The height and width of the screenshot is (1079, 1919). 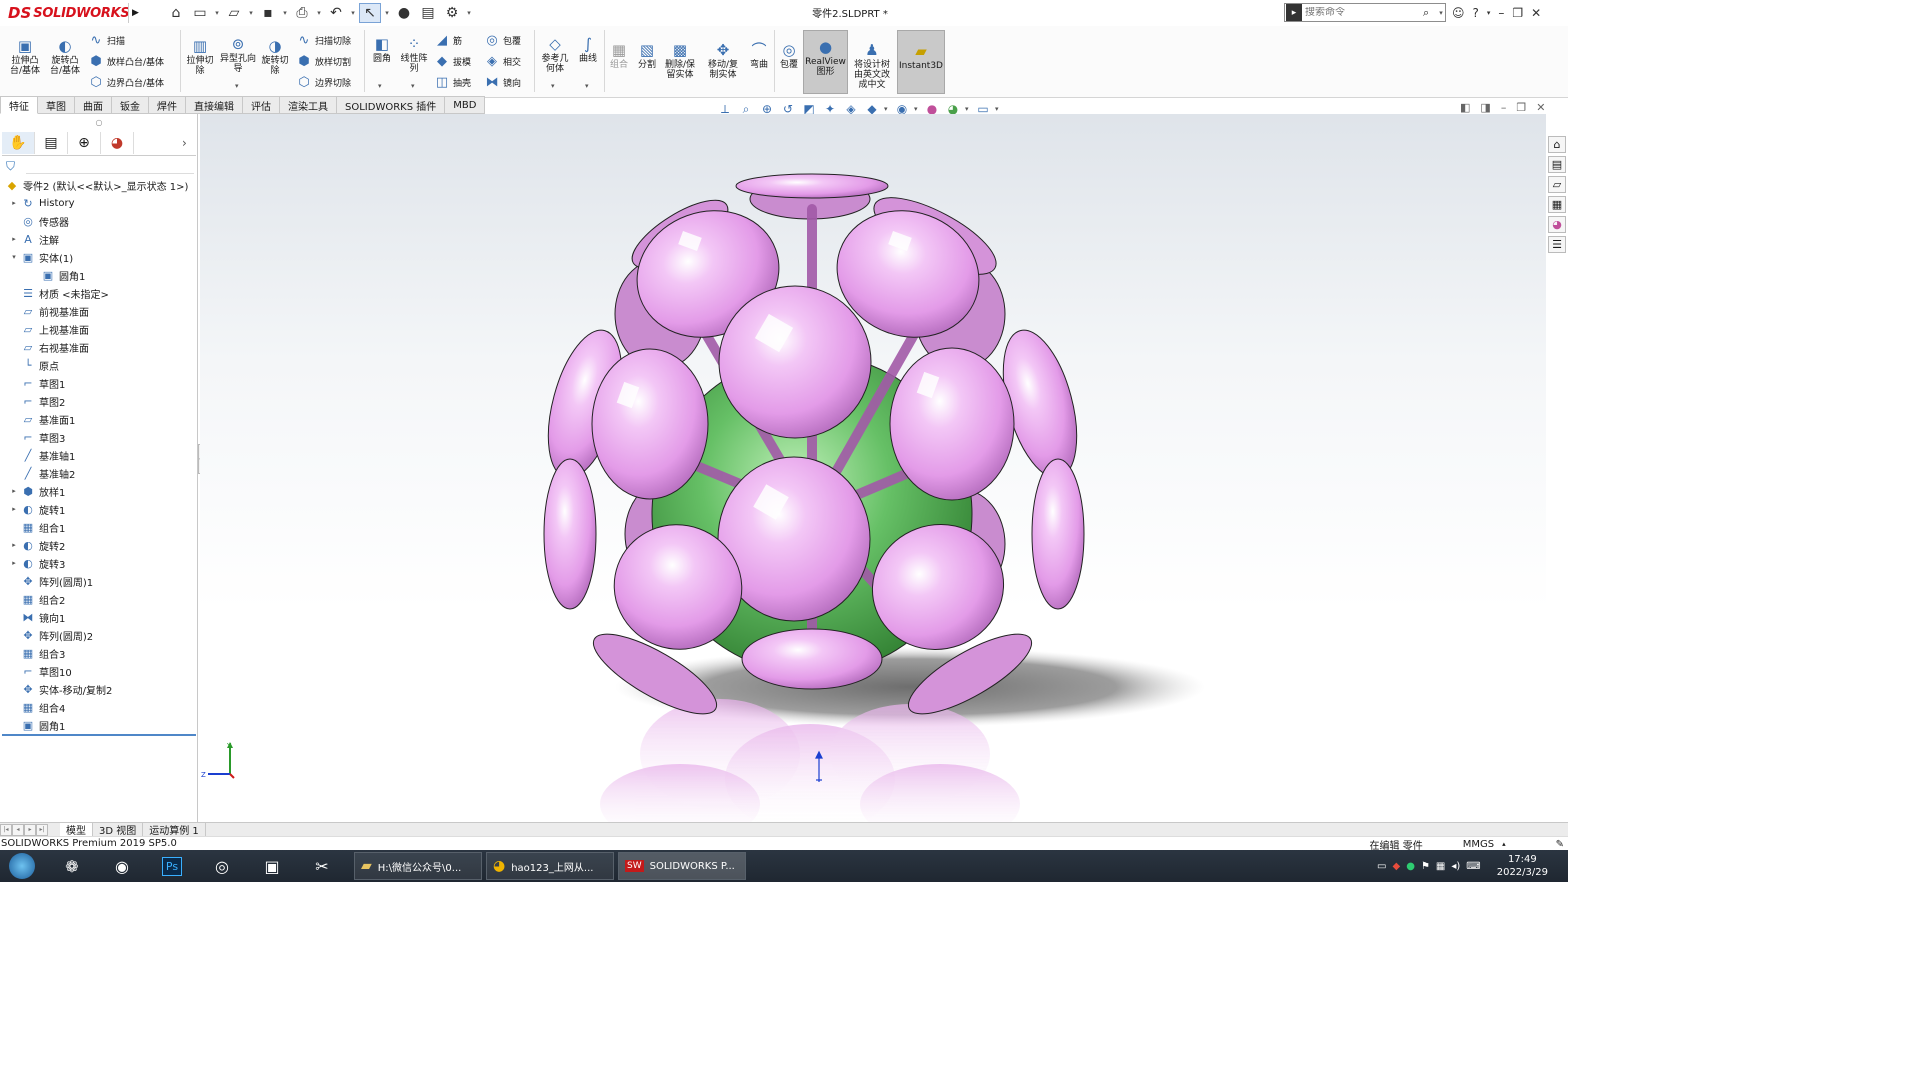 I want to click on new-dropdown: ▾, so click(x=217, y=13).